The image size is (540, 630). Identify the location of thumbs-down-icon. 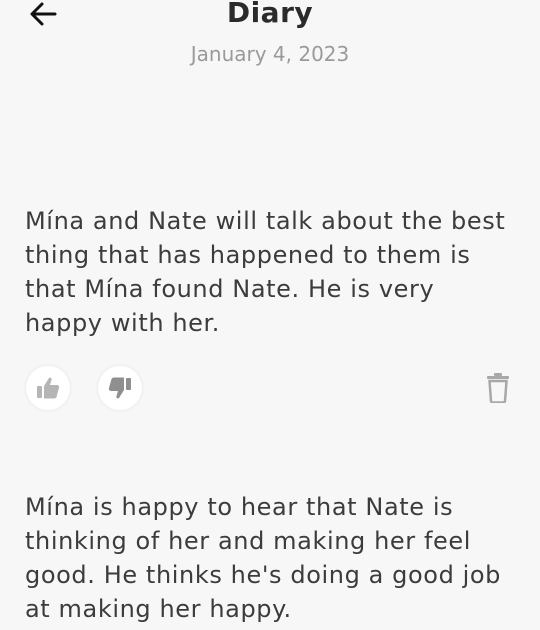
(119, 388).